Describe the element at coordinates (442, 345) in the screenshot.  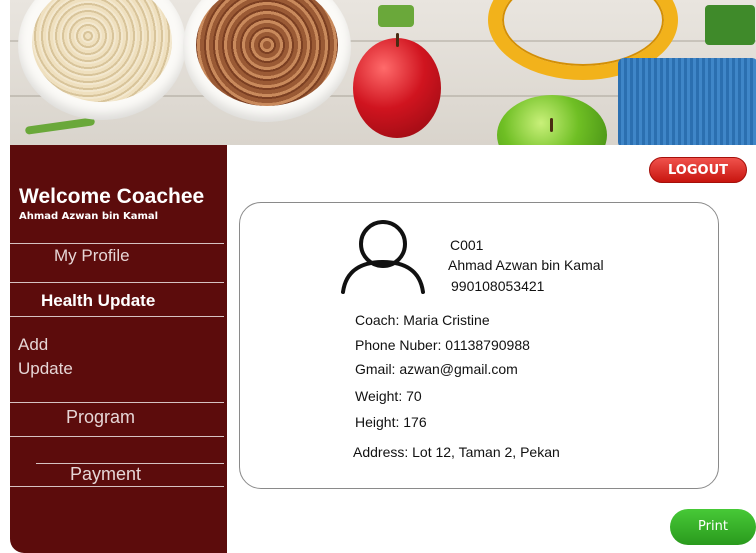
I see `phone-number: Phone Nuber: 01138790988` at that location.